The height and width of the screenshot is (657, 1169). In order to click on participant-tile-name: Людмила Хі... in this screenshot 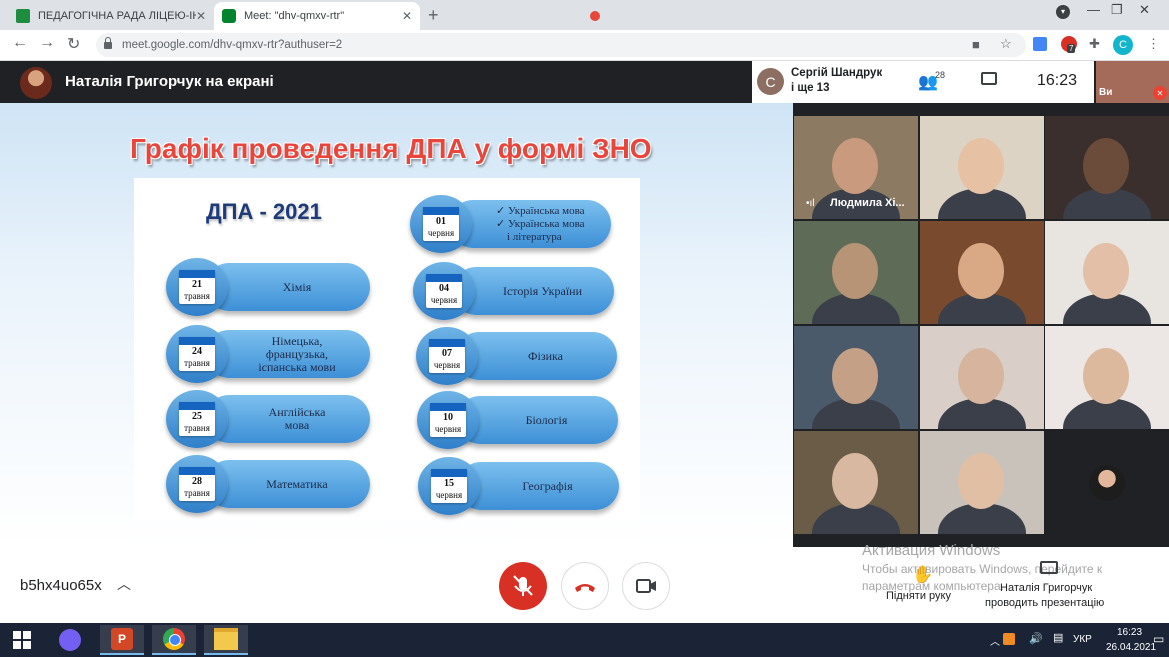, I will do `click(867, 203)`.